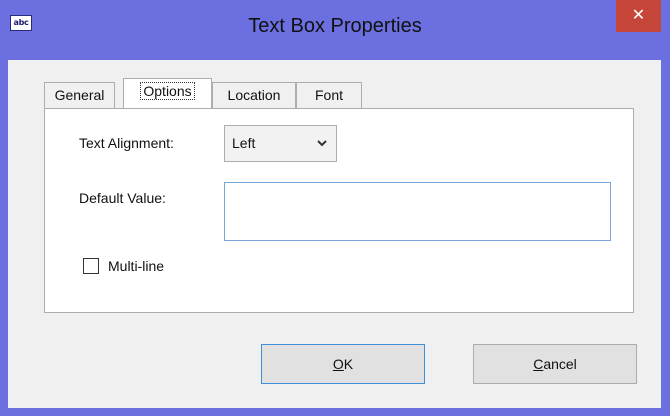  I want to click on close-button: ✕, so click(638, 16).